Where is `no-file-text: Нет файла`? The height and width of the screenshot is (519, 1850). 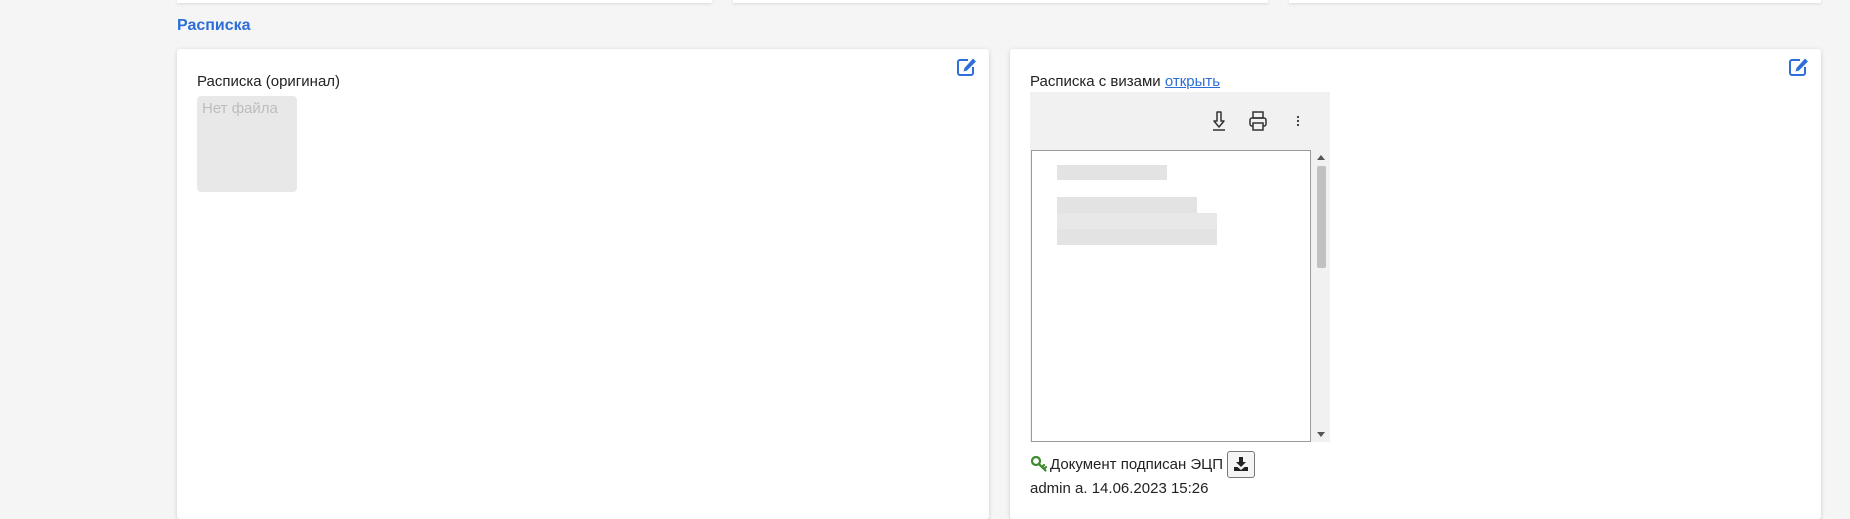 no-file-text: Нет файла is located at coordinates (240, 108).